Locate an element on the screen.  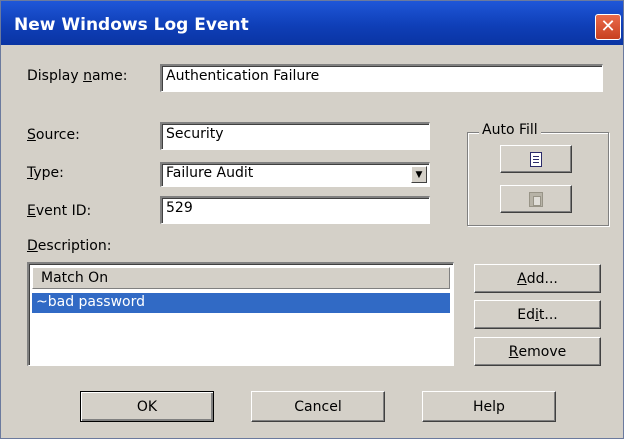
document-icon is located at coordinates (536, 159).